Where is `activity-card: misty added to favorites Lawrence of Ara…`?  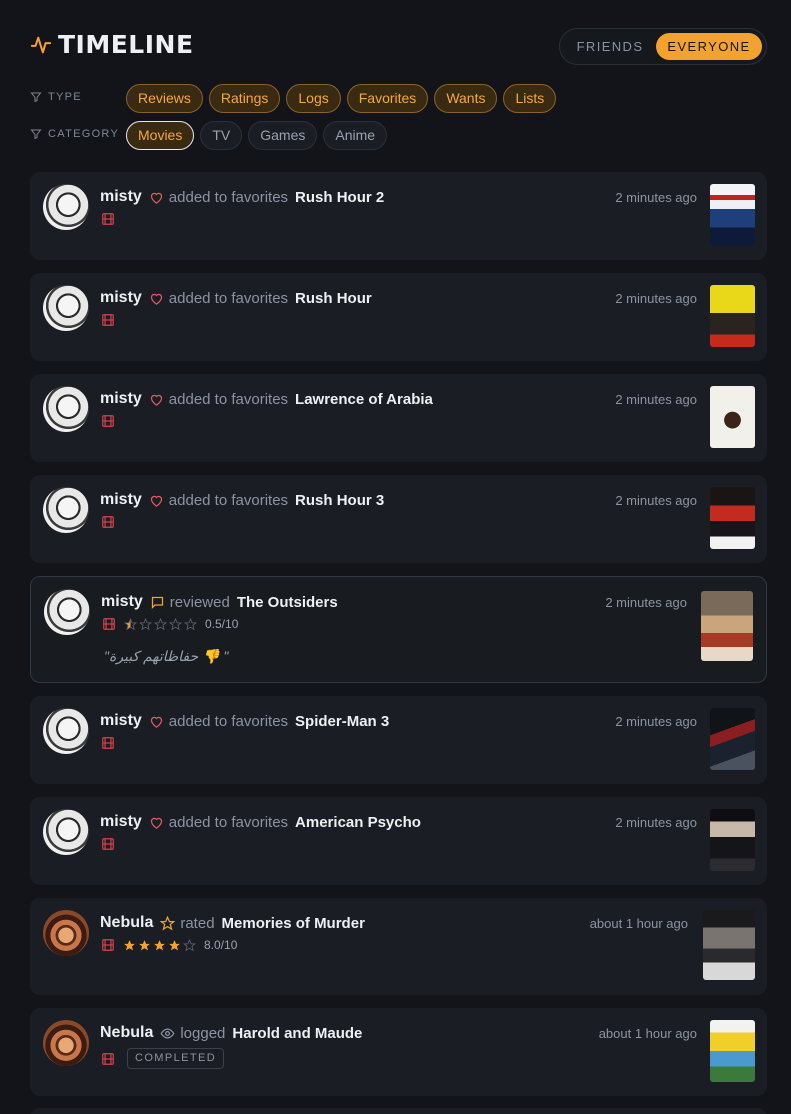 activity-card: misty added to favorites Lawrence of Ara… is located at coordinates (398, 418).